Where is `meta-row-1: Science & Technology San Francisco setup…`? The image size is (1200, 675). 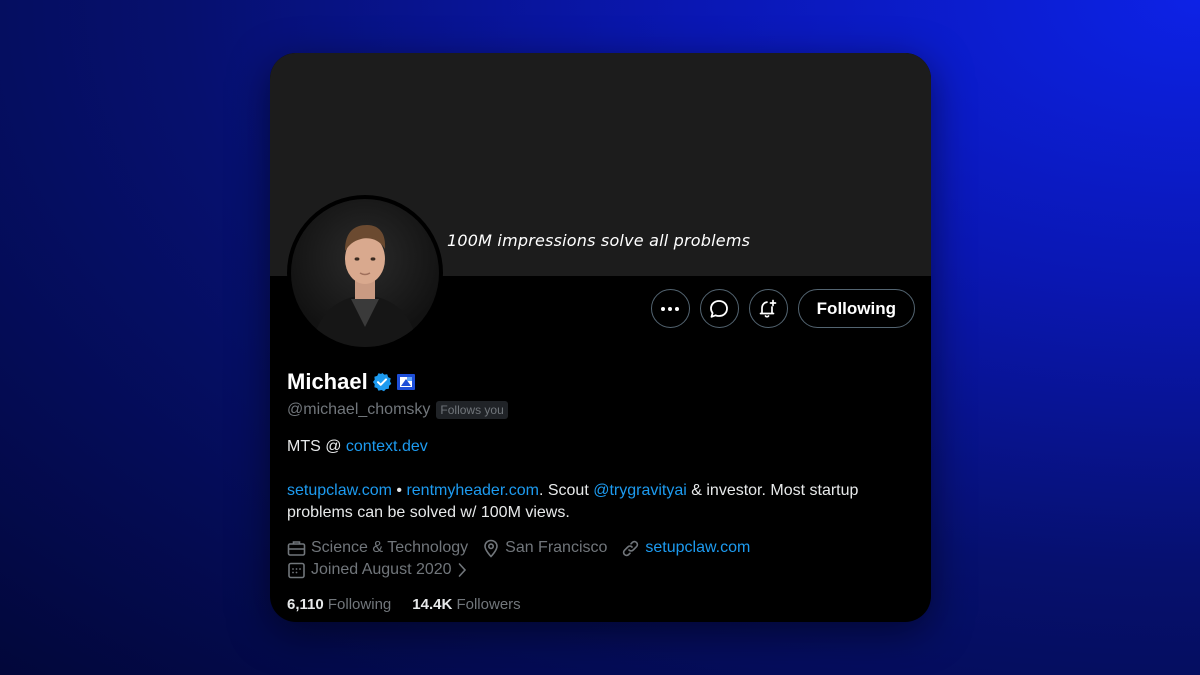
meta-row-1: Science & Technology San Francisco setup… is located at coordinates (518, 548).